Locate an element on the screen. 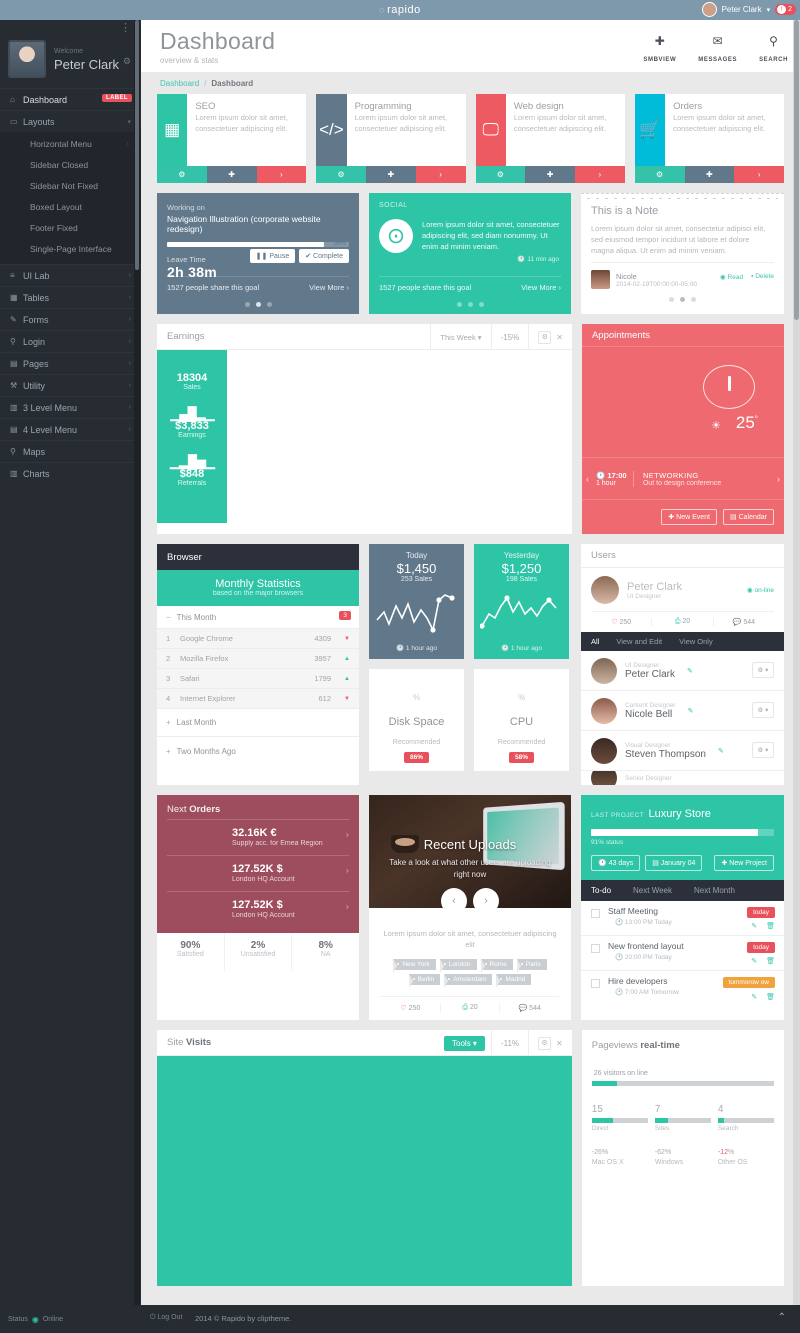 The image size is (800, 1333). tab-all: All is located at coordinates (595, 641).